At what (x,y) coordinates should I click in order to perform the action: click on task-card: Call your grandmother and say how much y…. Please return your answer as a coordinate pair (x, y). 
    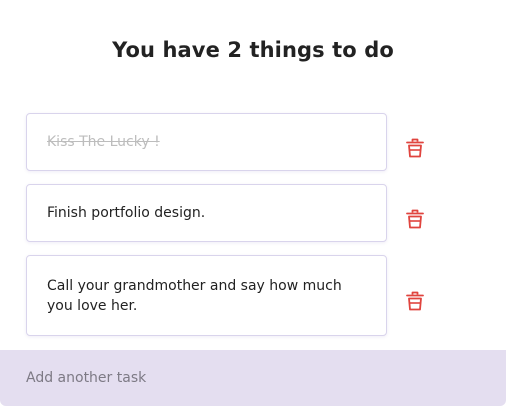
    Looking at the image, I should click on (206, 295).